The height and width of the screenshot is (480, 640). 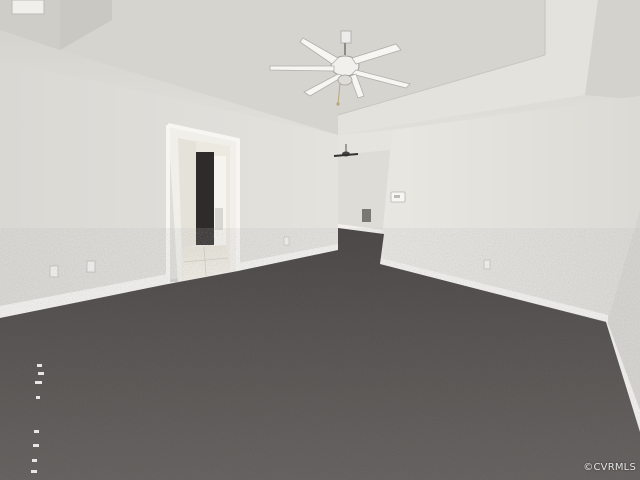 What do you see at coordinates (362, 184) in the screenshot?
I see `adjoining-room` at bounding box center [362, 184].